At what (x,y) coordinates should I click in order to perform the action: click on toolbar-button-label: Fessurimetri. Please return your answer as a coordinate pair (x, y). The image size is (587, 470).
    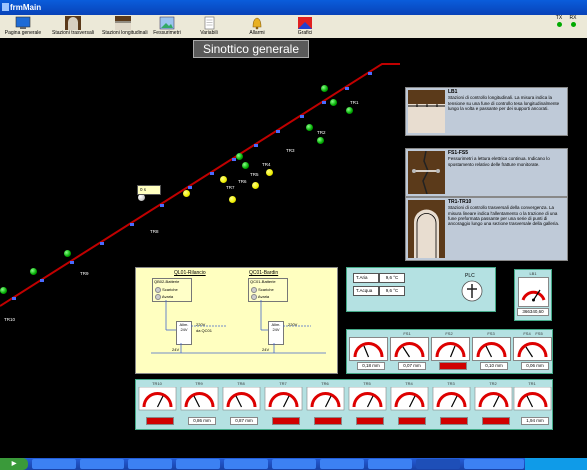
    Looking at the image, I should click on (167, 33).